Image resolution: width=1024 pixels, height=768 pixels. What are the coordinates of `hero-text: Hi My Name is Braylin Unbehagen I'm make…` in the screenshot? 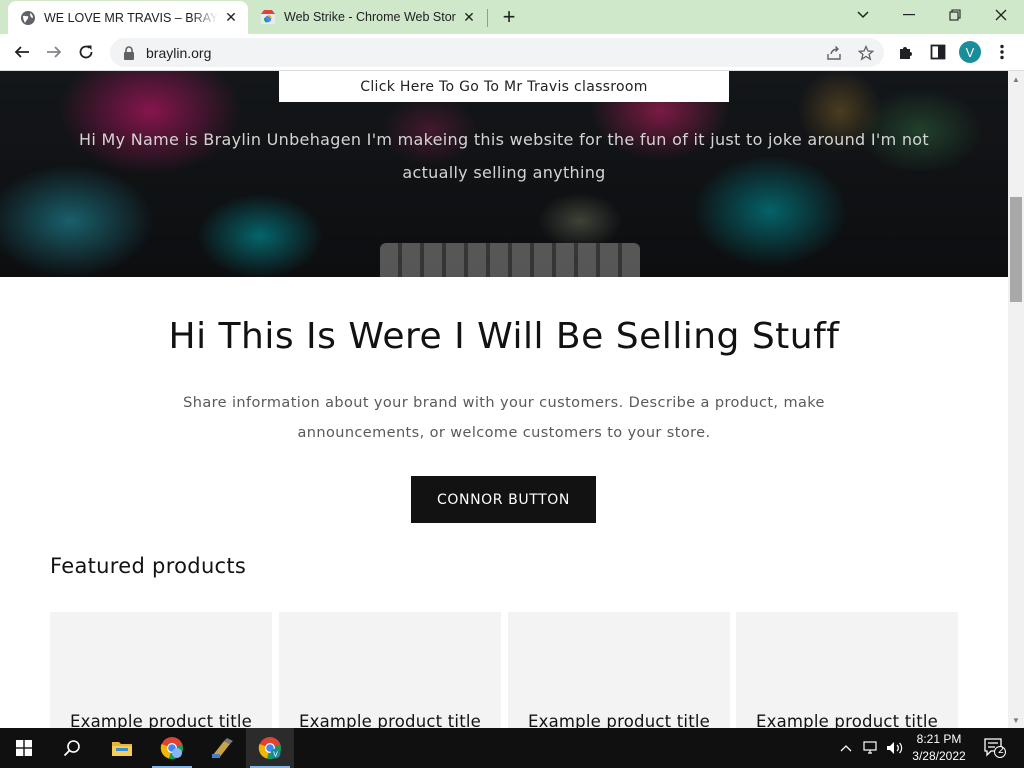 It's located at (504, 156).